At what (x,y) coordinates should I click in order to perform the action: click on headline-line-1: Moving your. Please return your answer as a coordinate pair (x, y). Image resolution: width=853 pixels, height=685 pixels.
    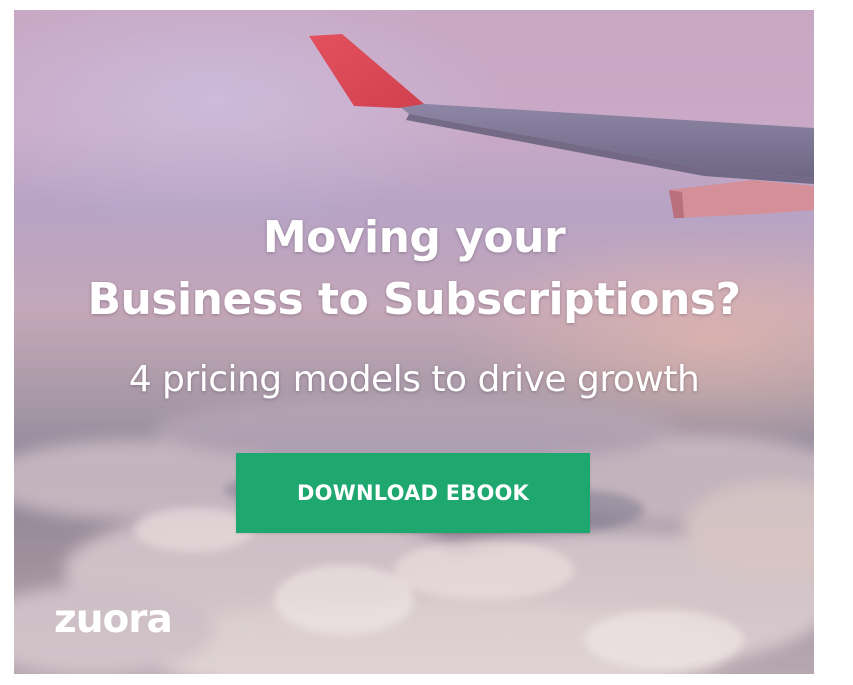
    Looking at the image, I should click on (414, 237).